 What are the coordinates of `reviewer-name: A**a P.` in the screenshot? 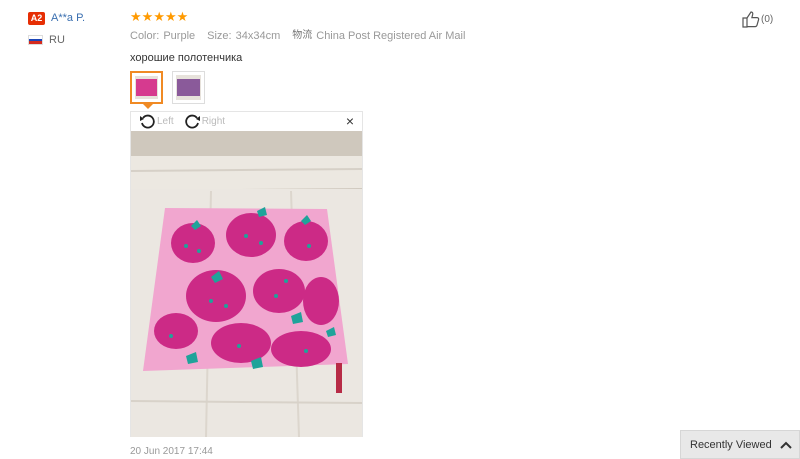 It's located at (68, 18).